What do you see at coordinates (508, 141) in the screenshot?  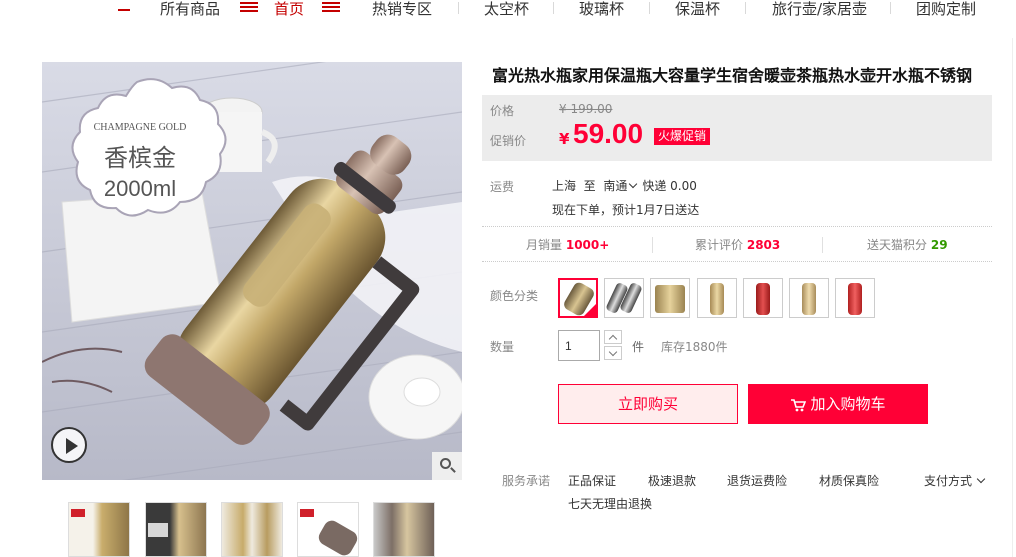 I see `promo-price-label: 促销价` at bounding box center [508, 141].